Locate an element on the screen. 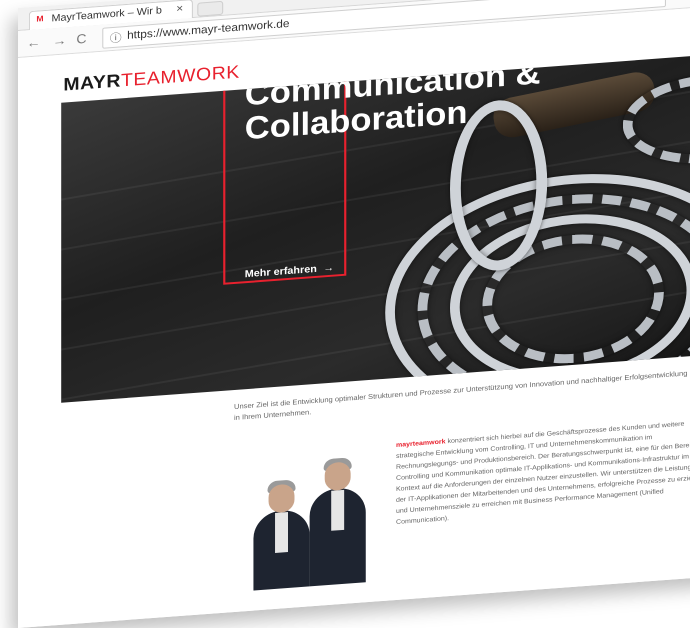 This screenshot has height=628, width=690. person-left is located at coordinates (281, 535).